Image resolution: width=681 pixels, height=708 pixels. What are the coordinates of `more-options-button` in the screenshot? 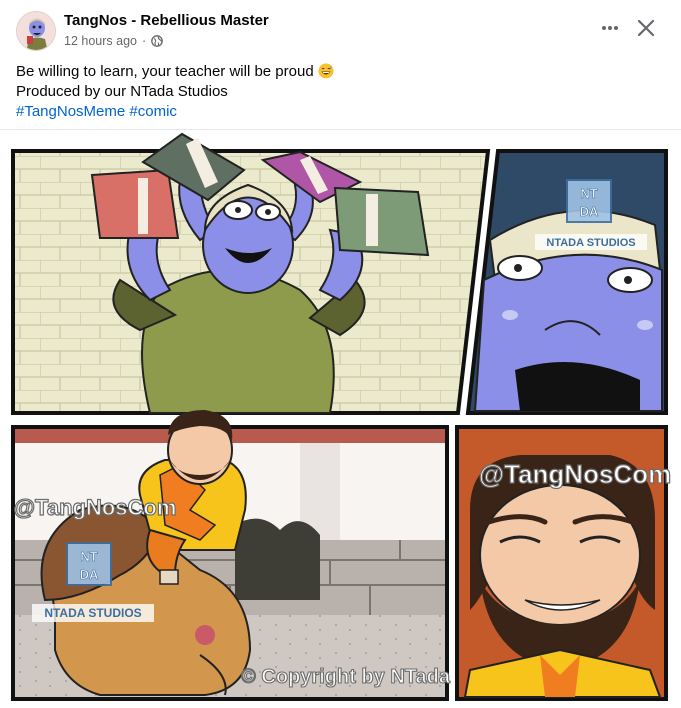 It's located at (610, 28).